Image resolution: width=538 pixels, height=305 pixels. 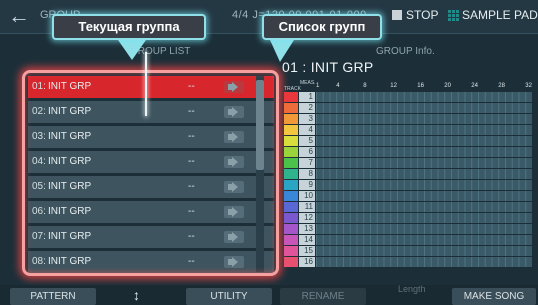 I want to click on group-info-title: 01 : INIT GRP, so click(x=328, y=67).